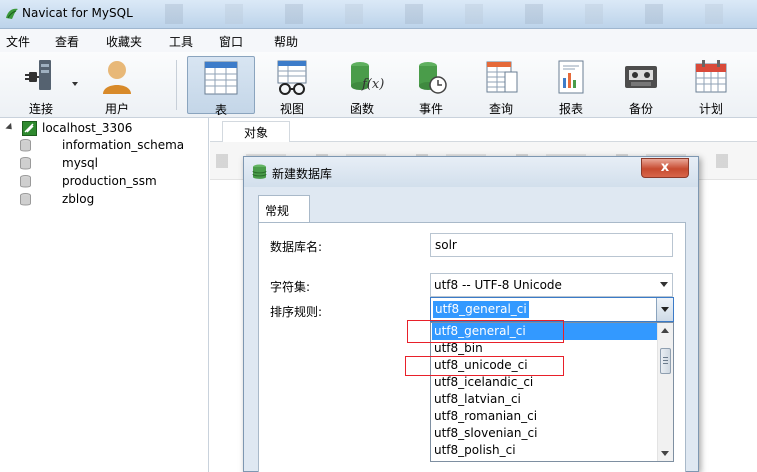  I want to click on toolbar-function-button: f(x) 函数, so click(362, 86).